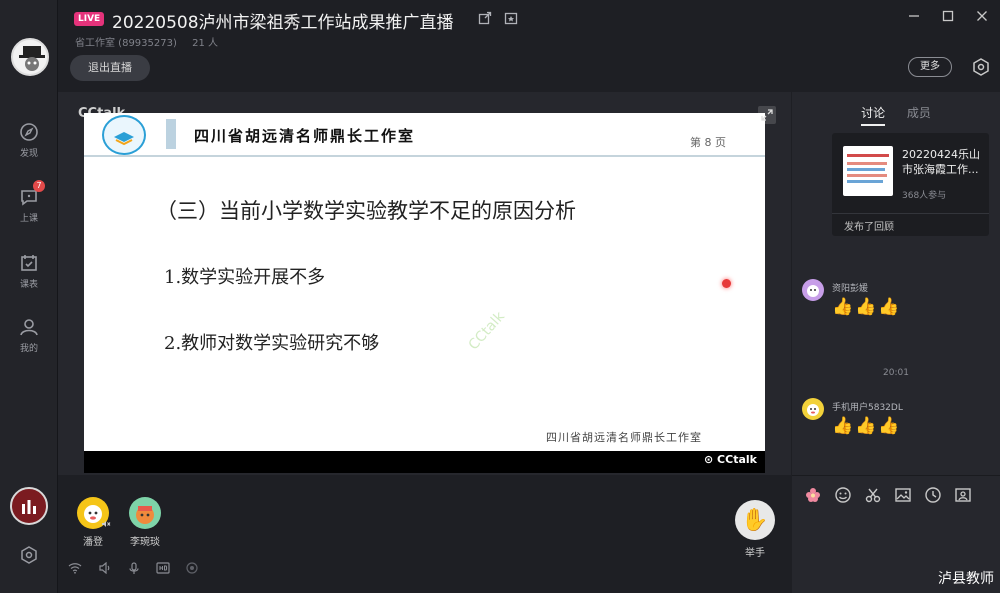 The width and height of the screenshot is (1000, 593). Describe the element at coordinates (126, 43) in the screenshot. I see `org-name: 省工作室 (89935273)` at that location.